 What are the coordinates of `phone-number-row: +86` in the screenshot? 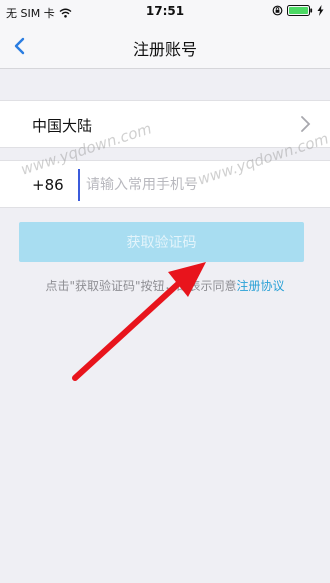 It's located at (165, 184).